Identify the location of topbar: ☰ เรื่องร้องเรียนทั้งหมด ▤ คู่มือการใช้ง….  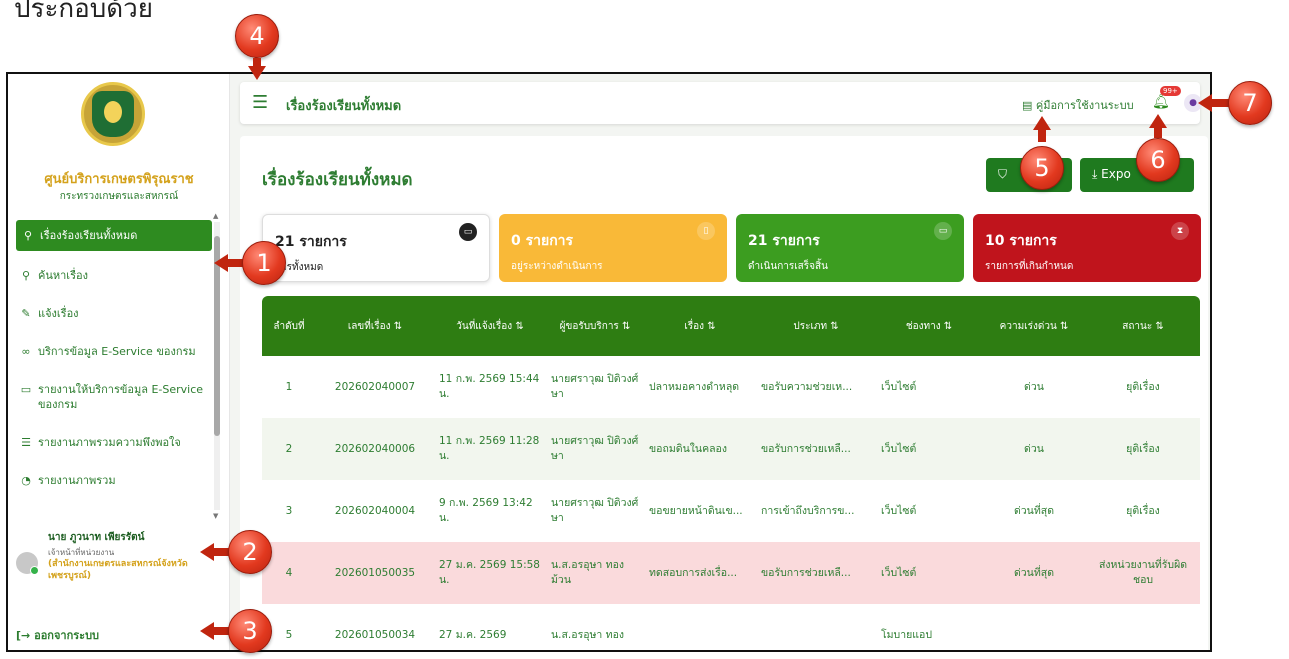
(721, 103).